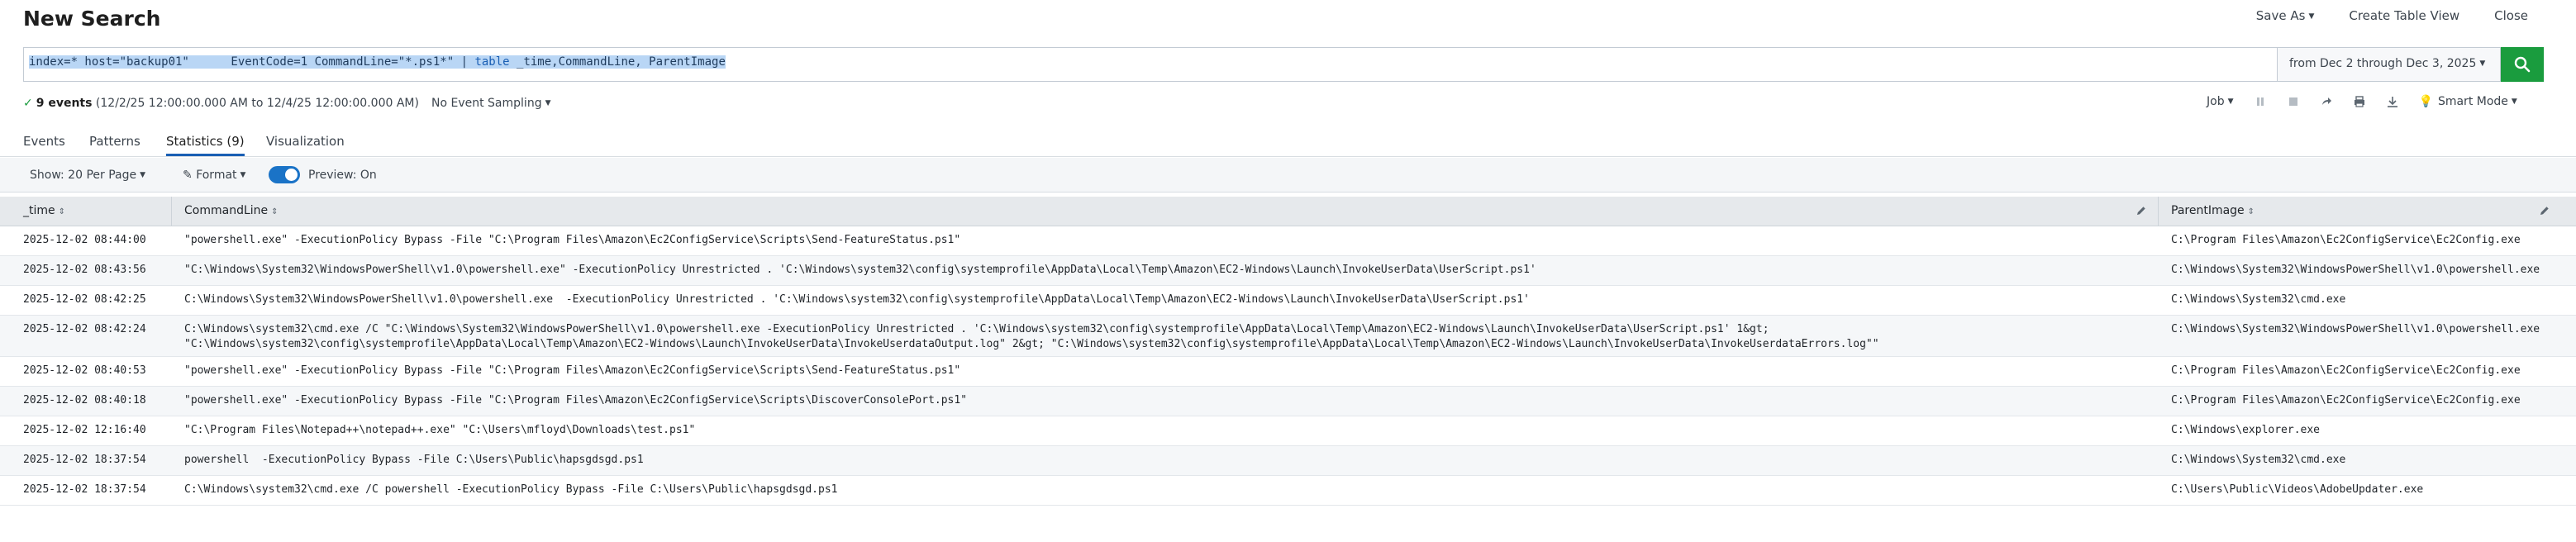 This screenshot has height=542, width=2576. Describe the element at coordinates (115, 141) in the screenshot. I see `tab-patterns: Patterns` at that location.